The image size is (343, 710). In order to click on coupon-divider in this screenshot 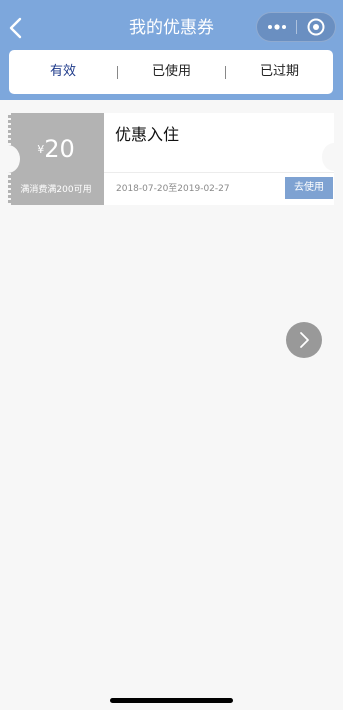, I will do `click(219, 172)`.